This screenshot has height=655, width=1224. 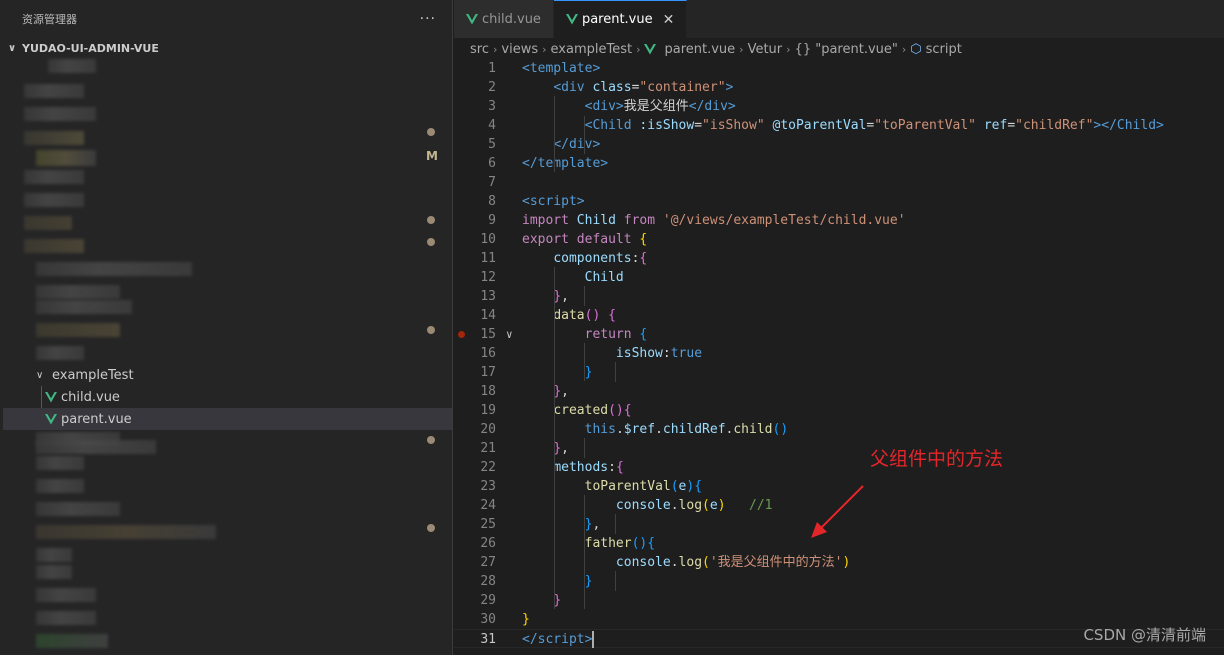 I want to click on code-line: 15 ∨ return {, so click(x=839, y=334).